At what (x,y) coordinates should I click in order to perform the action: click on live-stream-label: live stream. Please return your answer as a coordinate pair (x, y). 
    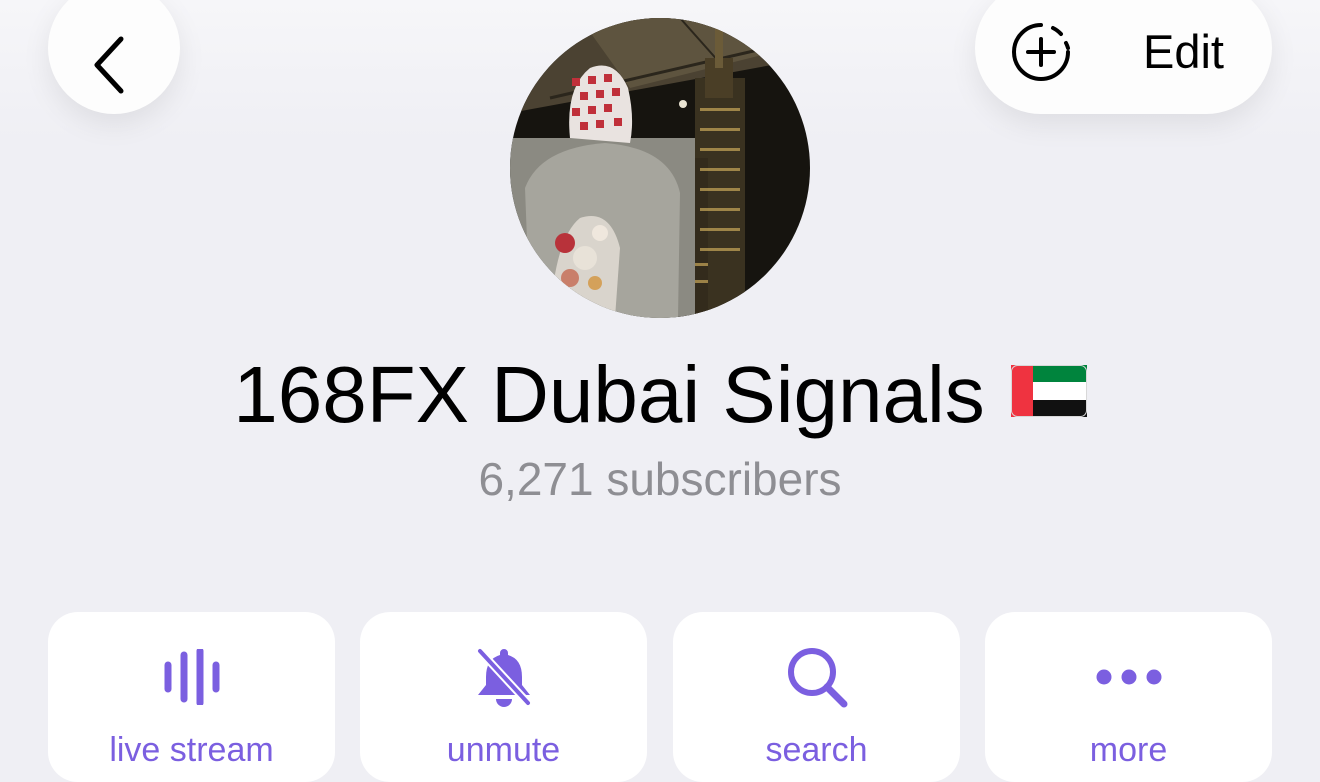
    Looking at the image, I should click on (191, 750).